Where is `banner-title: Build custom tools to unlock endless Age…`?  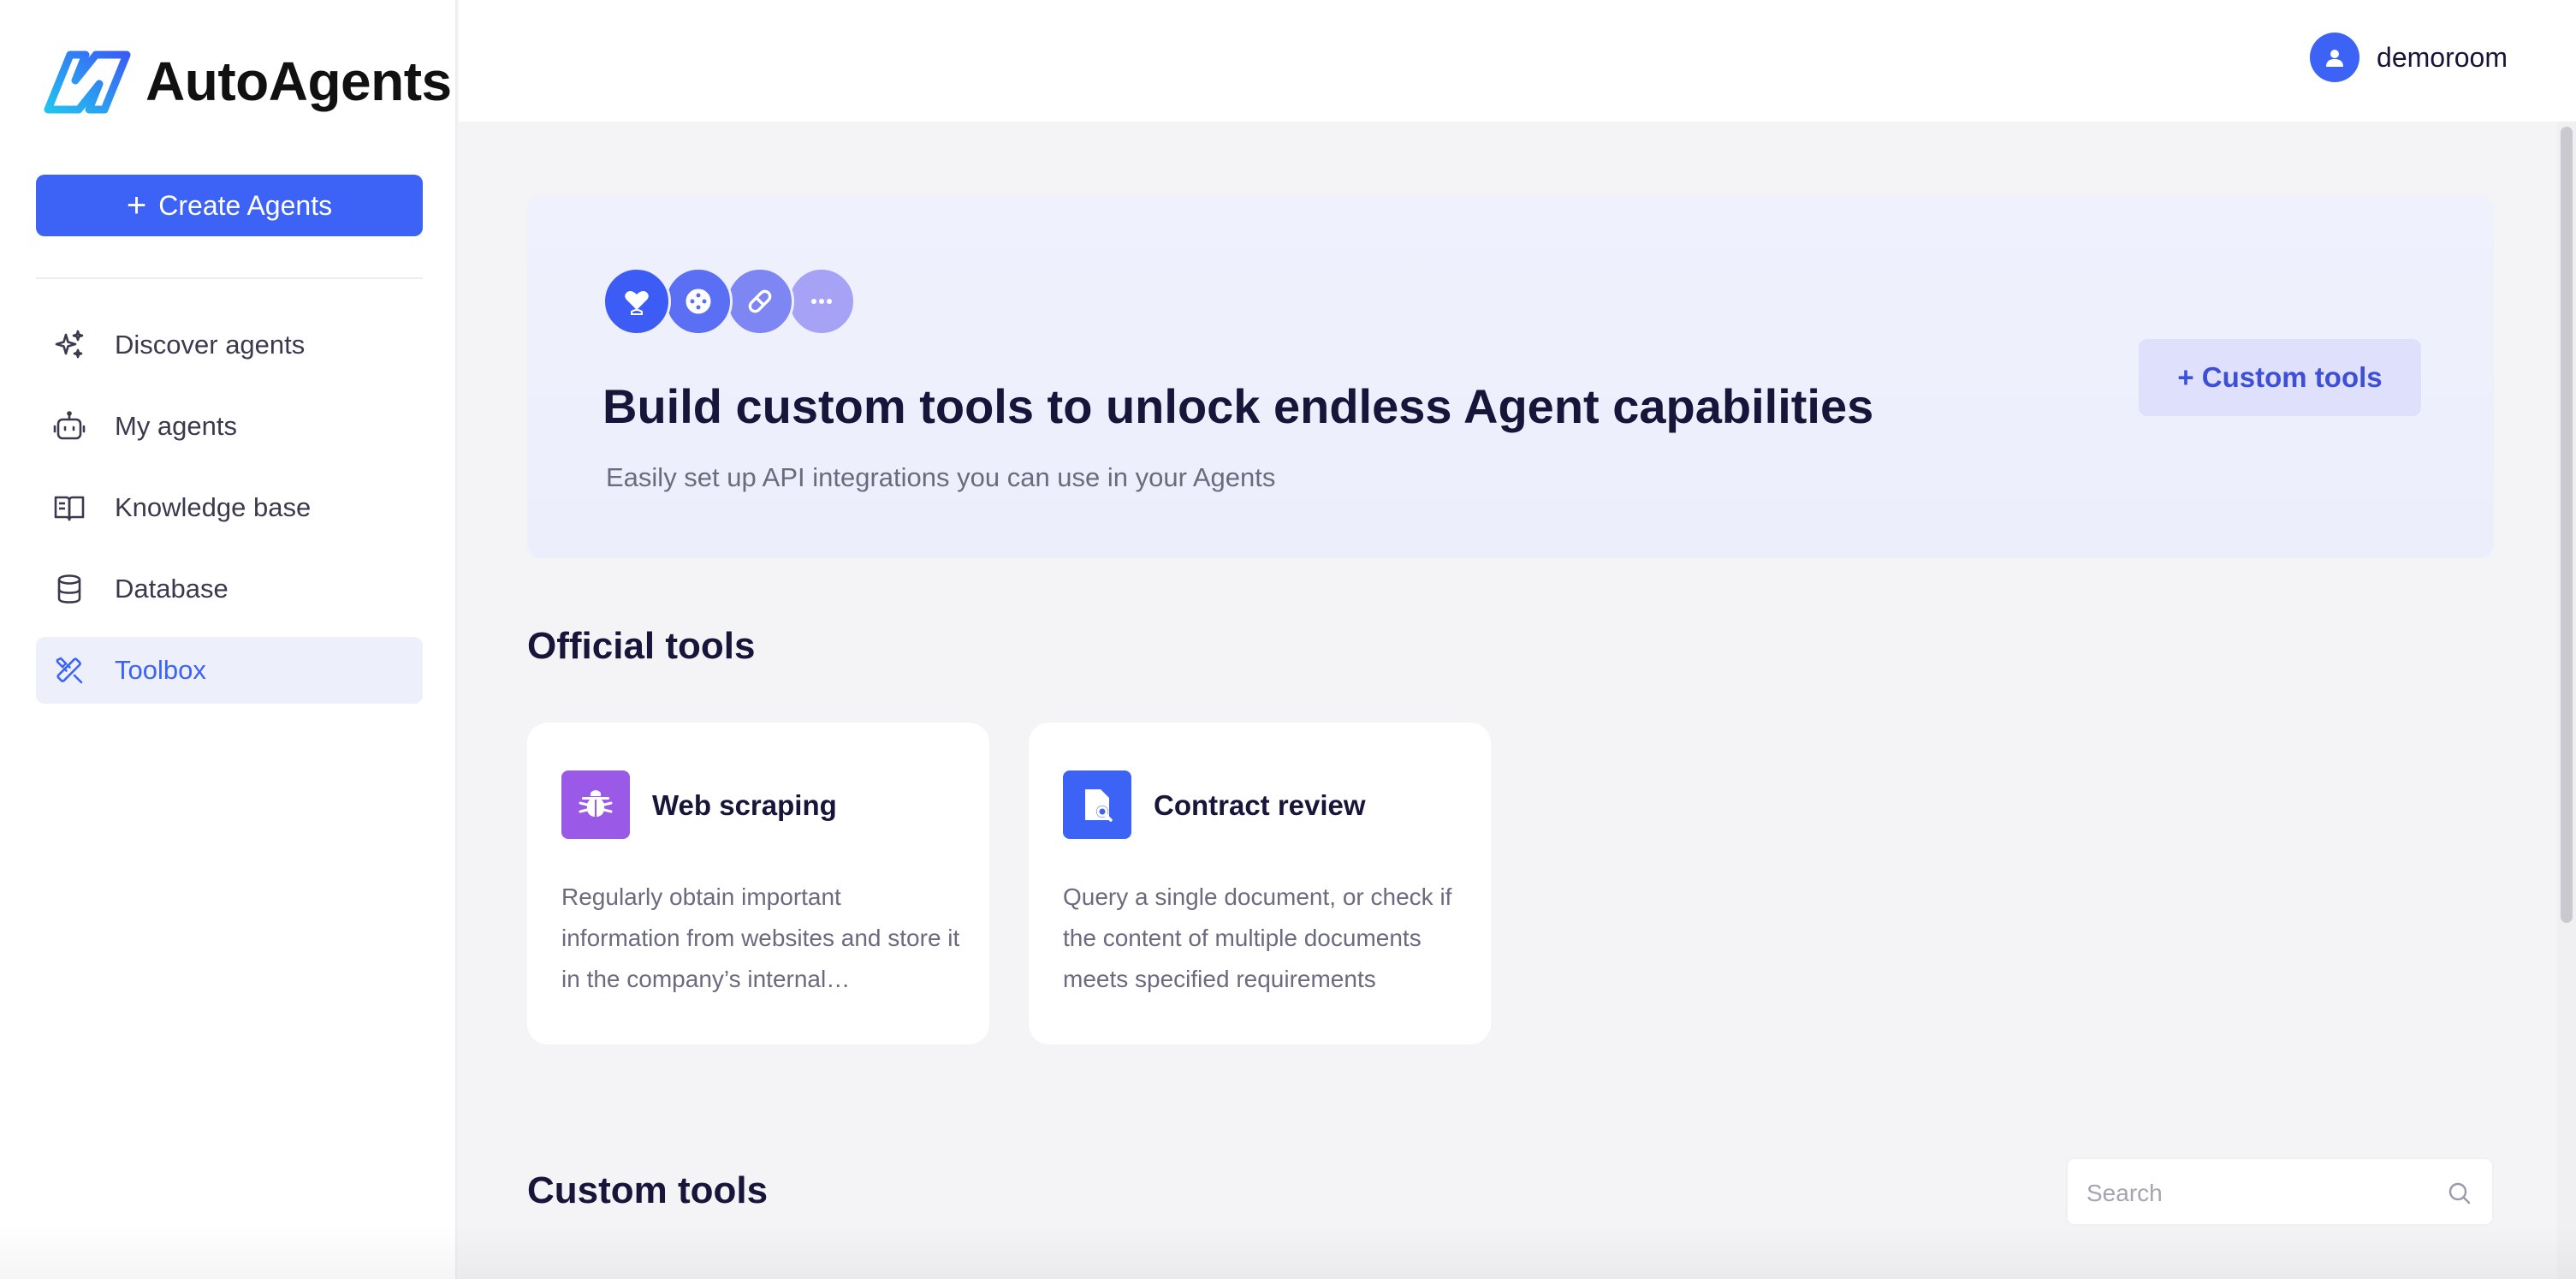 banner-title: Build custom tools to unlock endless Age… is located at coordinates (1238, 406).